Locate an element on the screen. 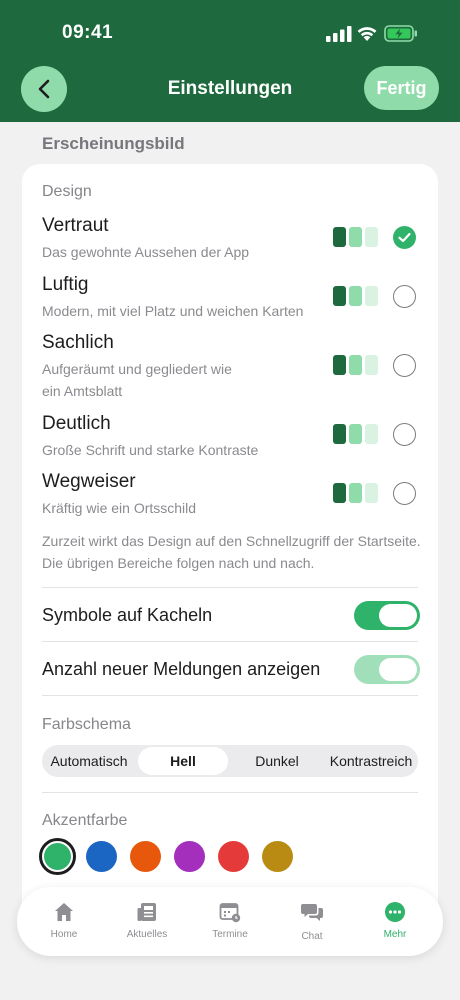  toggle-label-new-messages: Anzahl neuer Meldungen anzeigen is located at coordinates (181, 669).